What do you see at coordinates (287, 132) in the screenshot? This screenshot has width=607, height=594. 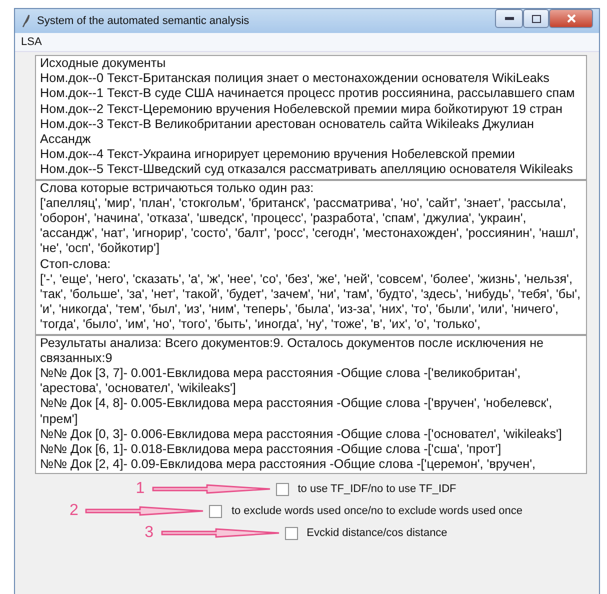 I see `output-text: Ном.док--3 Текст-В Великобритании арестован основатель сайта Wikileaks Джулиан Ассандж` at bounding box center [287, 132].